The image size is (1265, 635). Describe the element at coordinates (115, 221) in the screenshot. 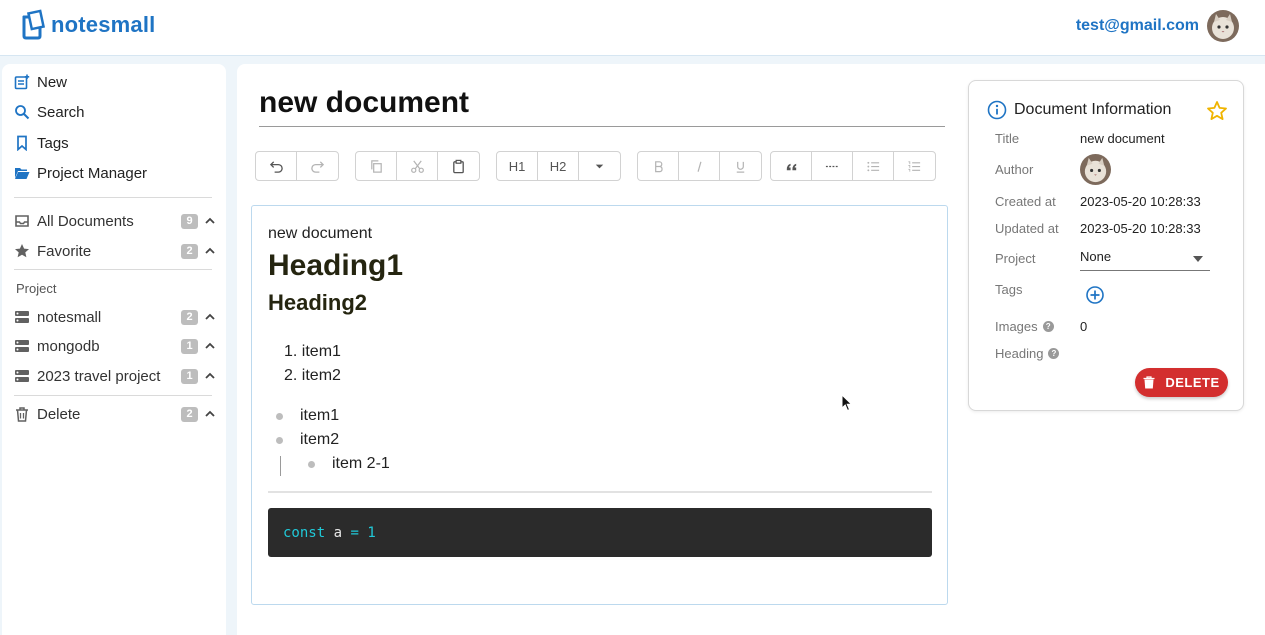

I see `sidebar-item-all-documents: All Documents 9` at that location.